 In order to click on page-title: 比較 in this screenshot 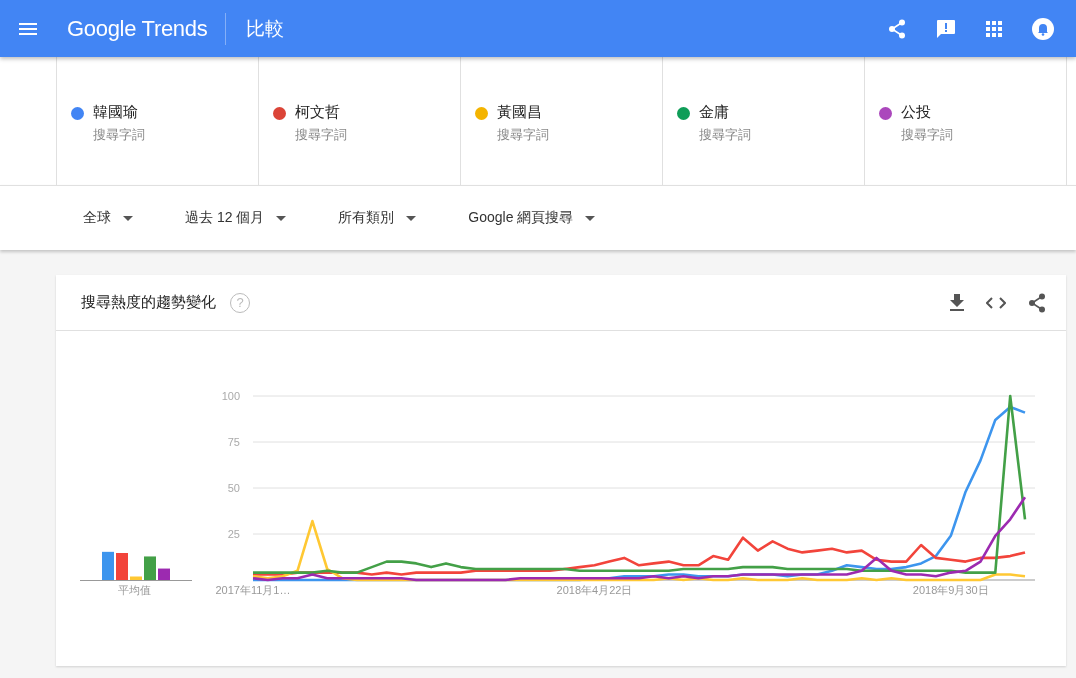, I will do `click(265, 28)`.